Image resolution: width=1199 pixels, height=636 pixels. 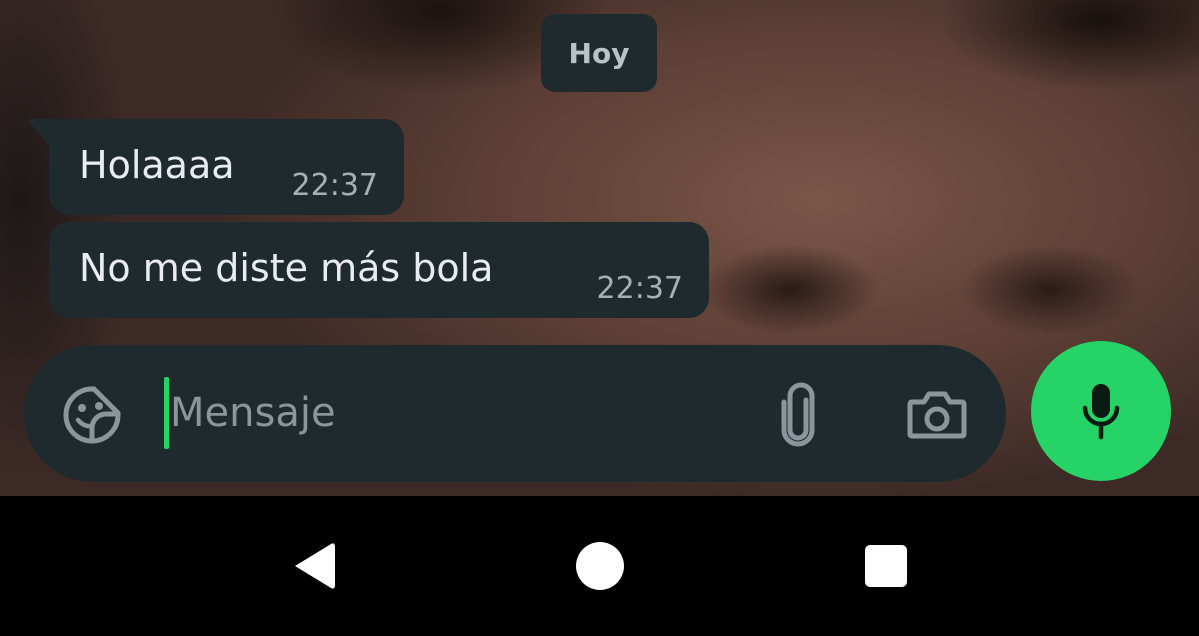 I want to click on incoming-message-bubble: No me diste más bola 22:37, so click(x=379, y=270).